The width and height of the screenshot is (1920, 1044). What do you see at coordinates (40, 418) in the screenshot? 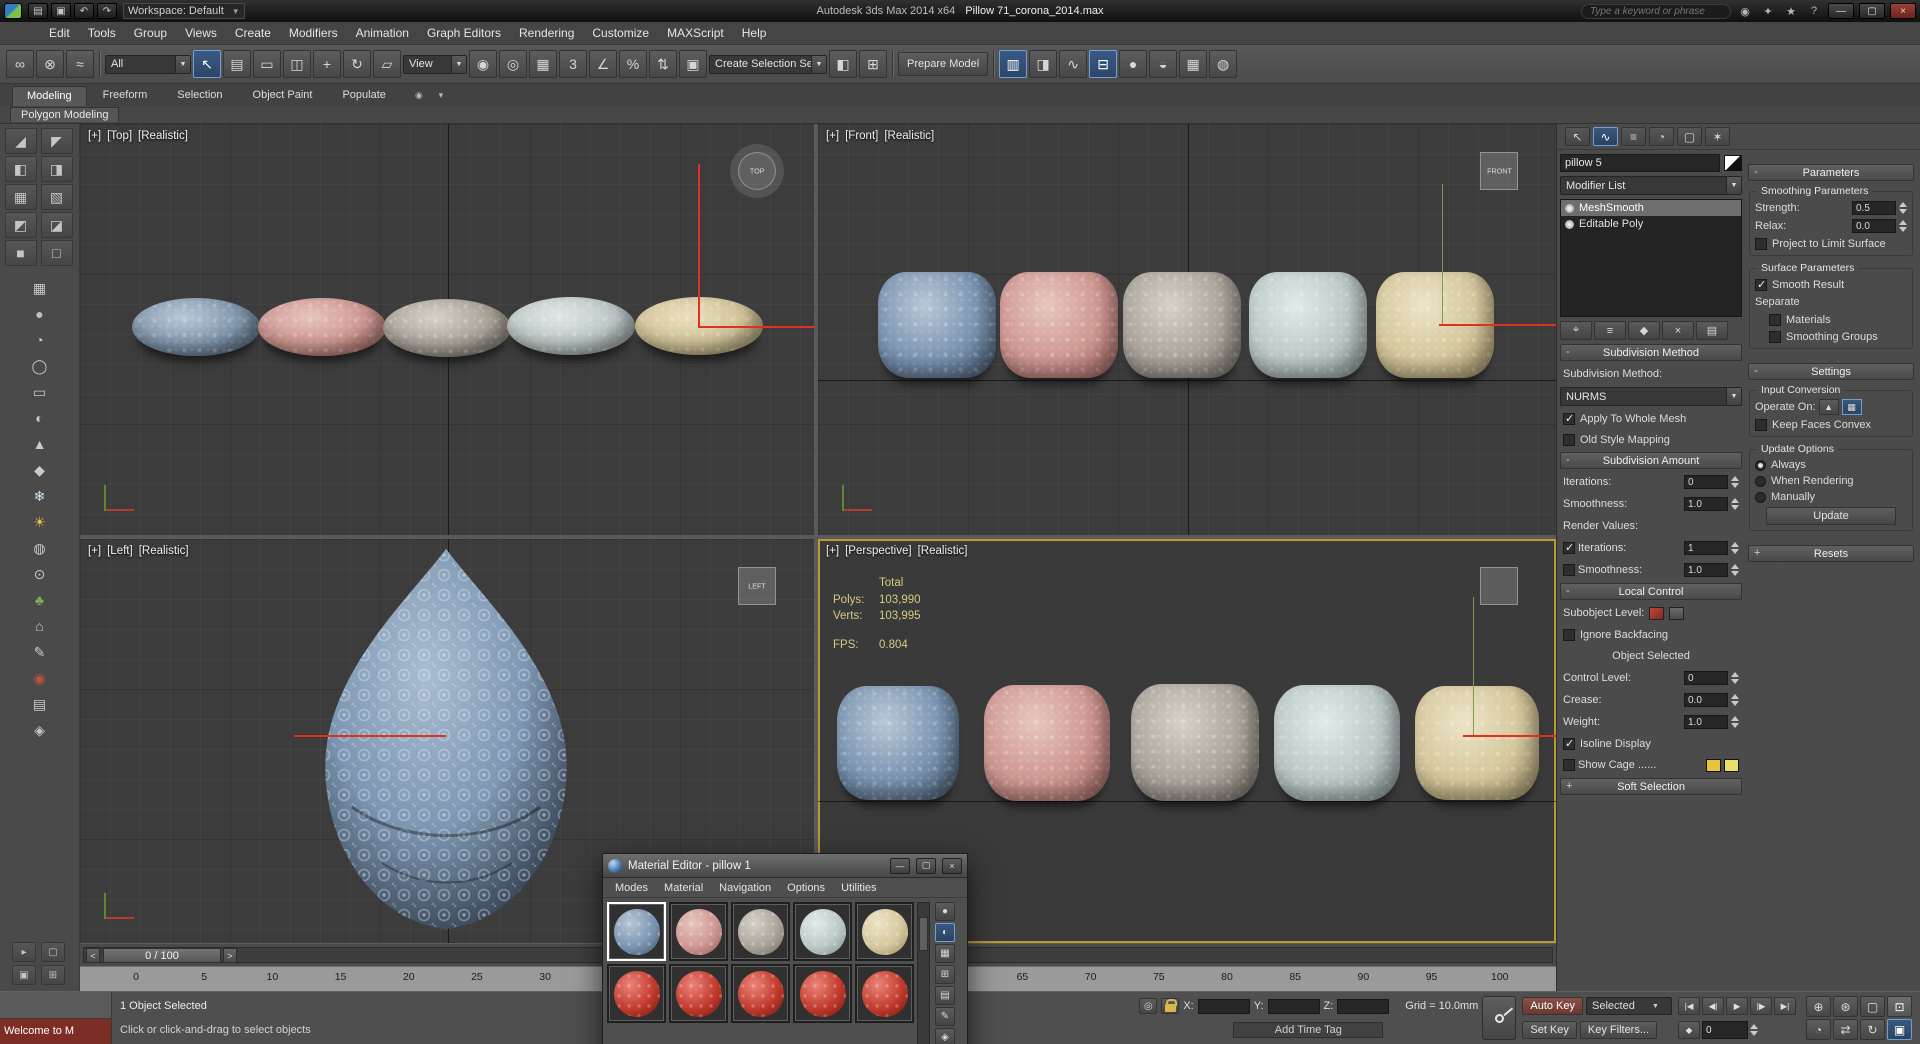
I see `create-geosphere-icon: ◐` at bounding box center [40, 418].